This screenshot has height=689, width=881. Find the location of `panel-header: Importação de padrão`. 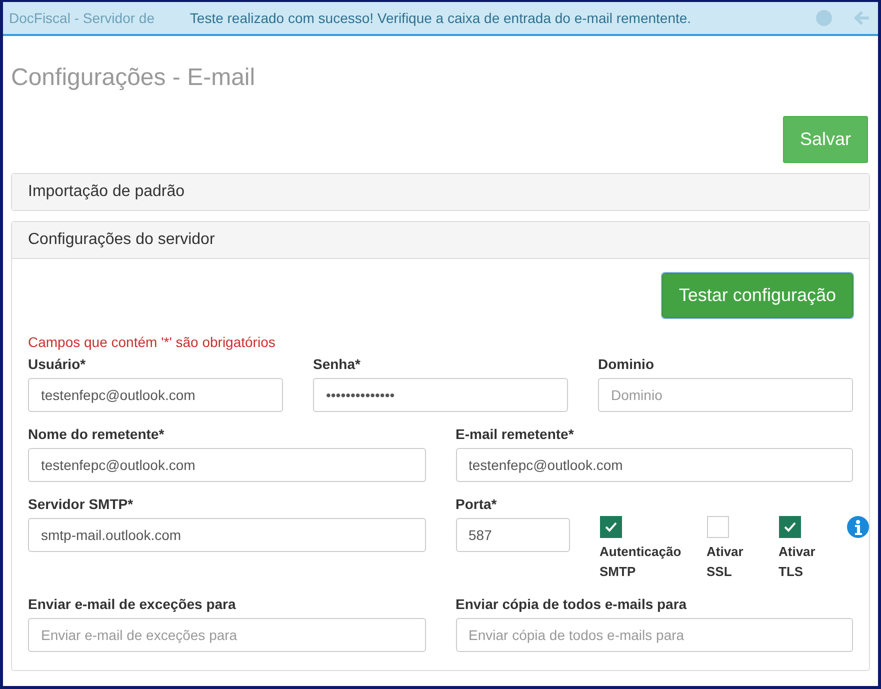

panel-header: Importação de padrão is located at coordinates (440, 192).